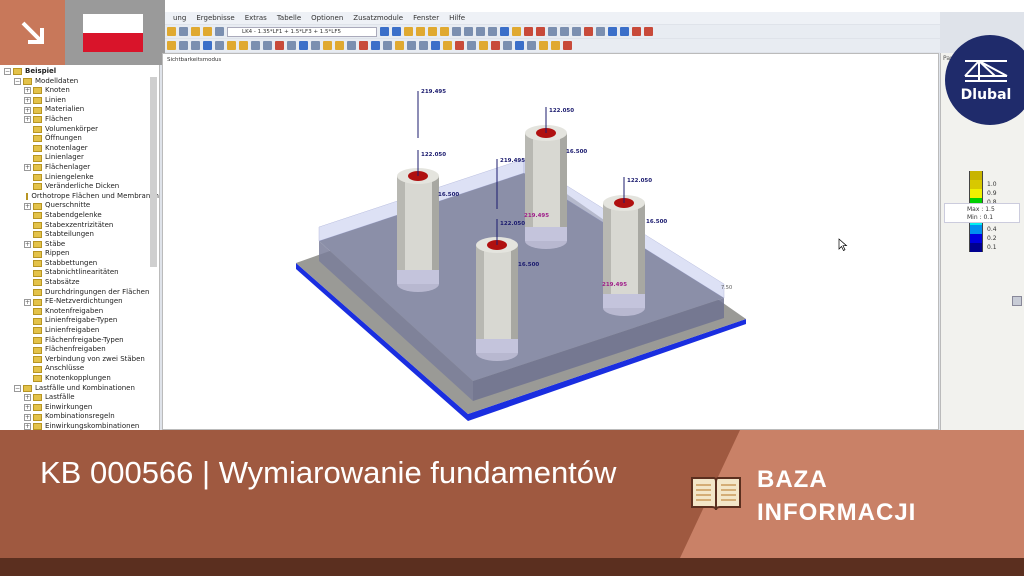 The image size is (1024, 576). What do you see at coordinates (81, 389) in the screenshot?
I see `tree-item: − Lastfälle und Kombinationen` at bounding box center [81, 389].